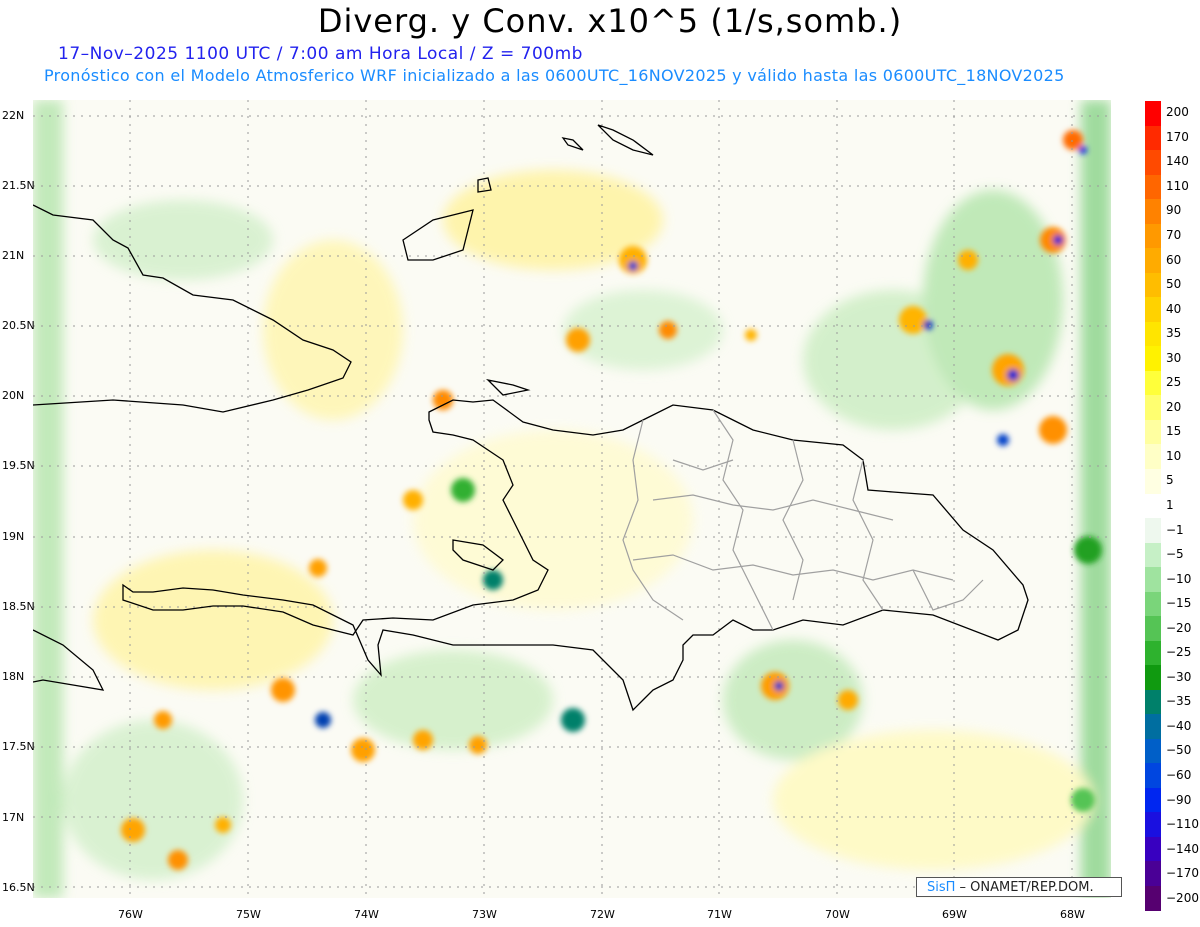 This screenshot has width=1200, height=927. I want to click on colorbar-label: 50, so click(1174, 284).